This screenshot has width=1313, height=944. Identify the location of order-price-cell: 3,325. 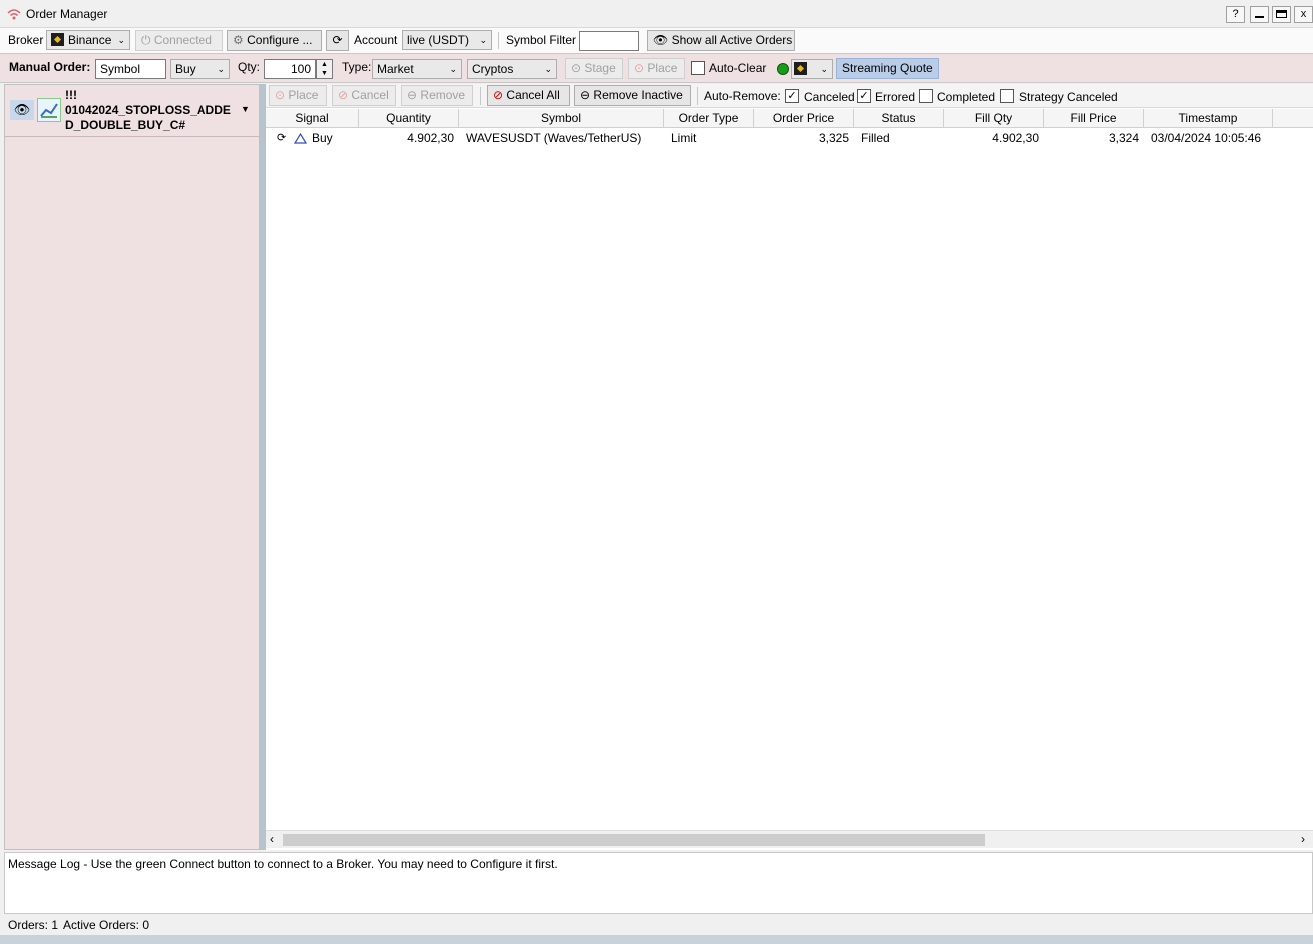
(833, 138).